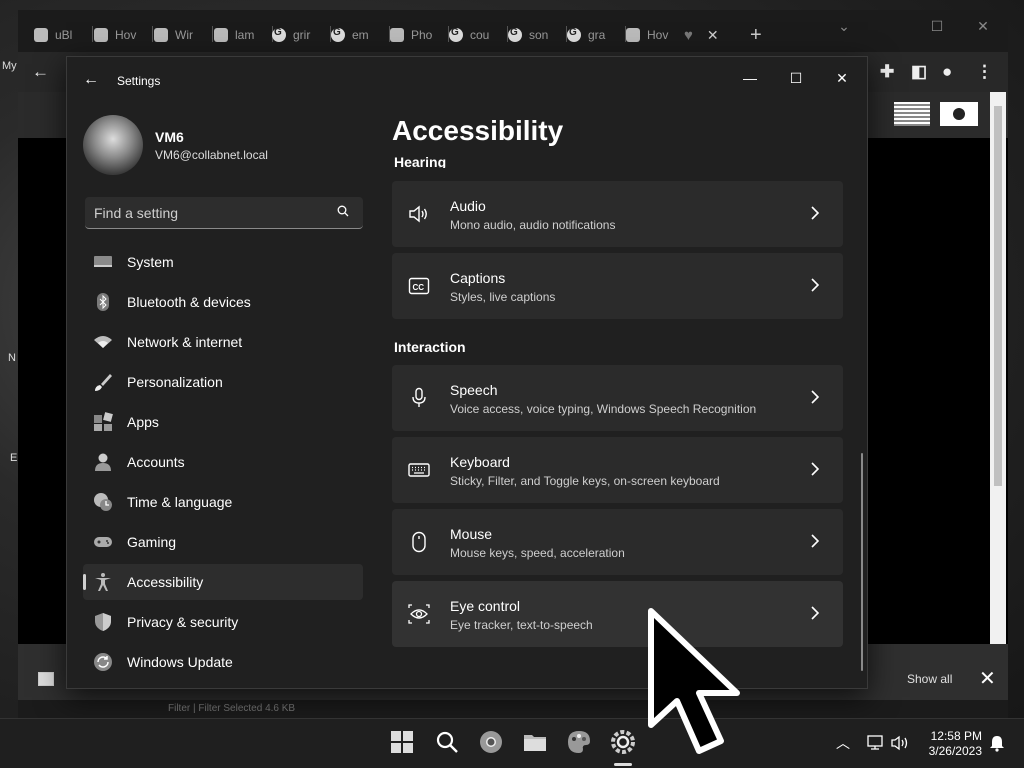 Image resolution: width=1024 pixels, height=768 pixels. Describe the element at coordinates (41, 35) in the screenshot. I see `ublock-icon` at that location.